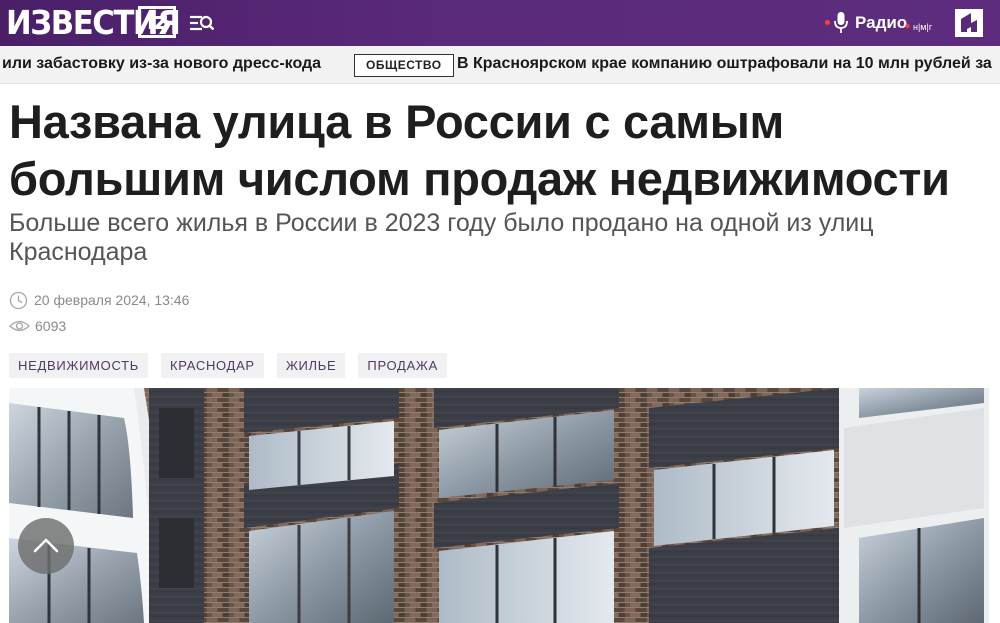  I want to click on menu-search-icon, so click(202, 23).